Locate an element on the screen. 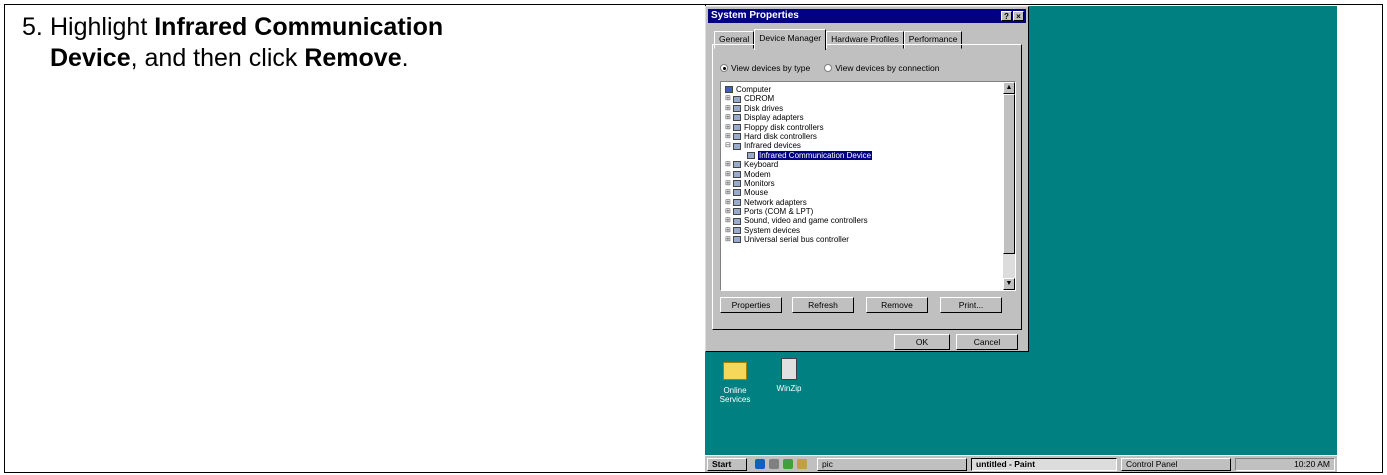 The width and height of the screenshot is (1387, 475). desktop-icon-online-services: Online Services is located at coordinates (735, 383).